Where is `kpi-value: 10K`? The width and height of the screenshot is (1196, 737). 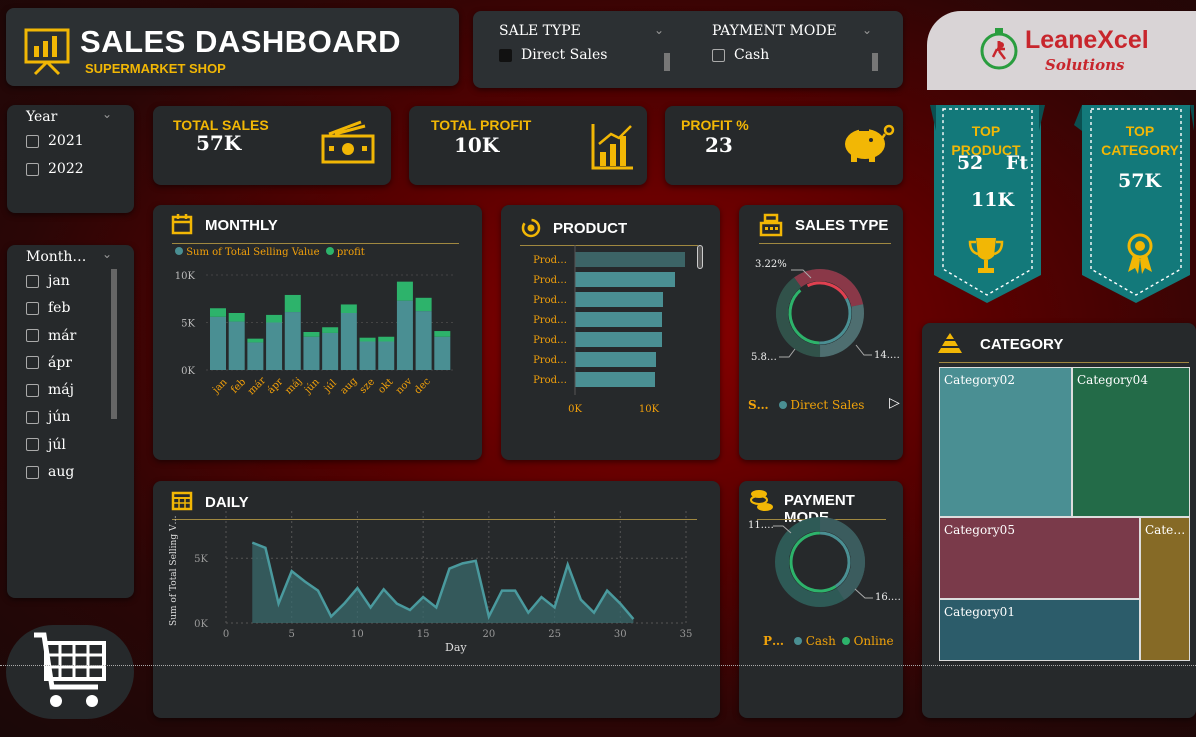
kpi-value: 10K is located at coordinates (477, 145).